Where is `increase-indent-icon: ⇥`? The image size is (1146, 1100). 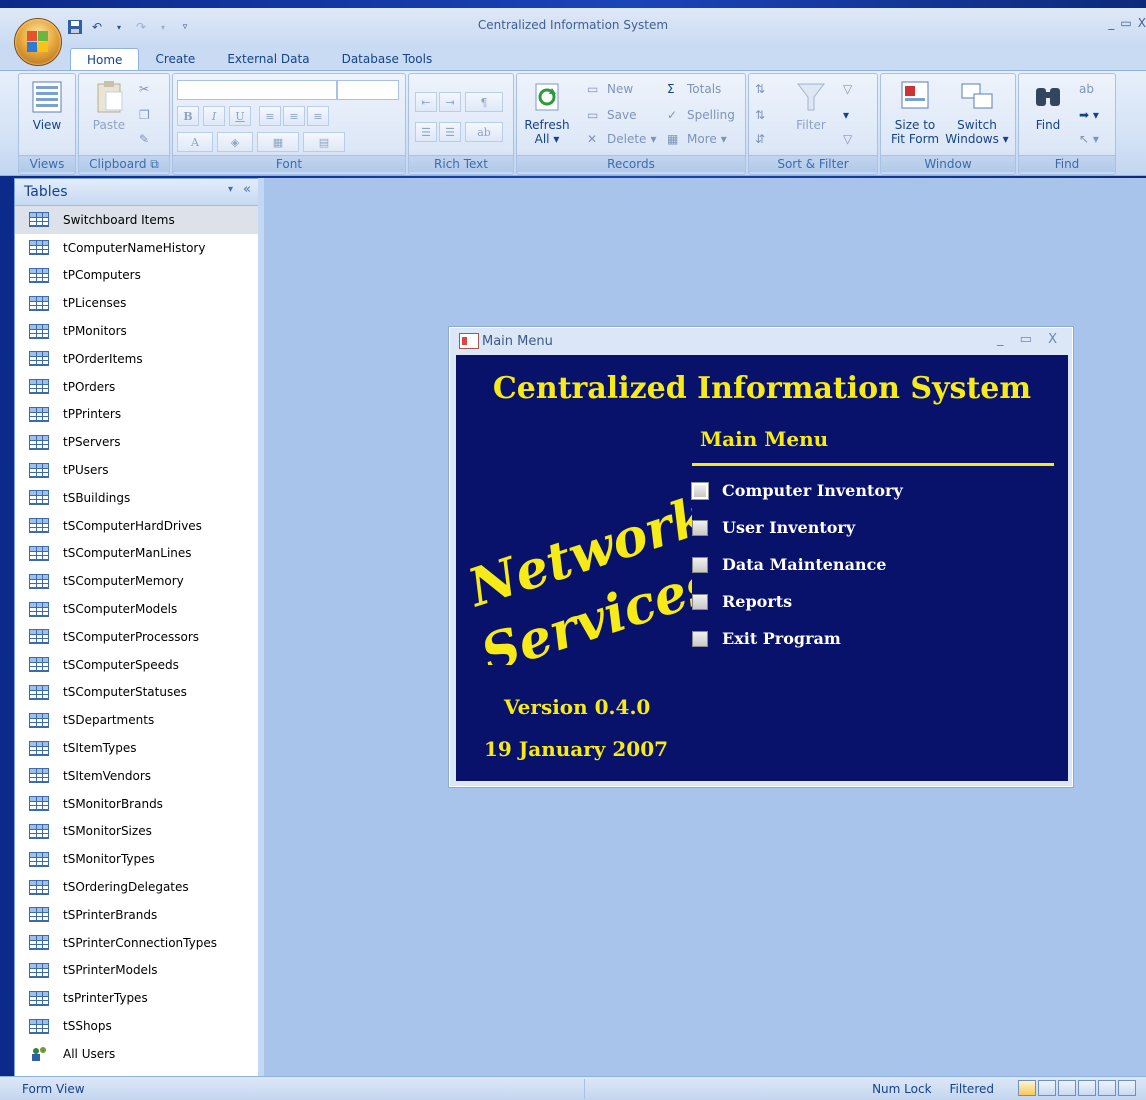 increase-indent-icon: ⇥ is located at coordinates (450, 102).